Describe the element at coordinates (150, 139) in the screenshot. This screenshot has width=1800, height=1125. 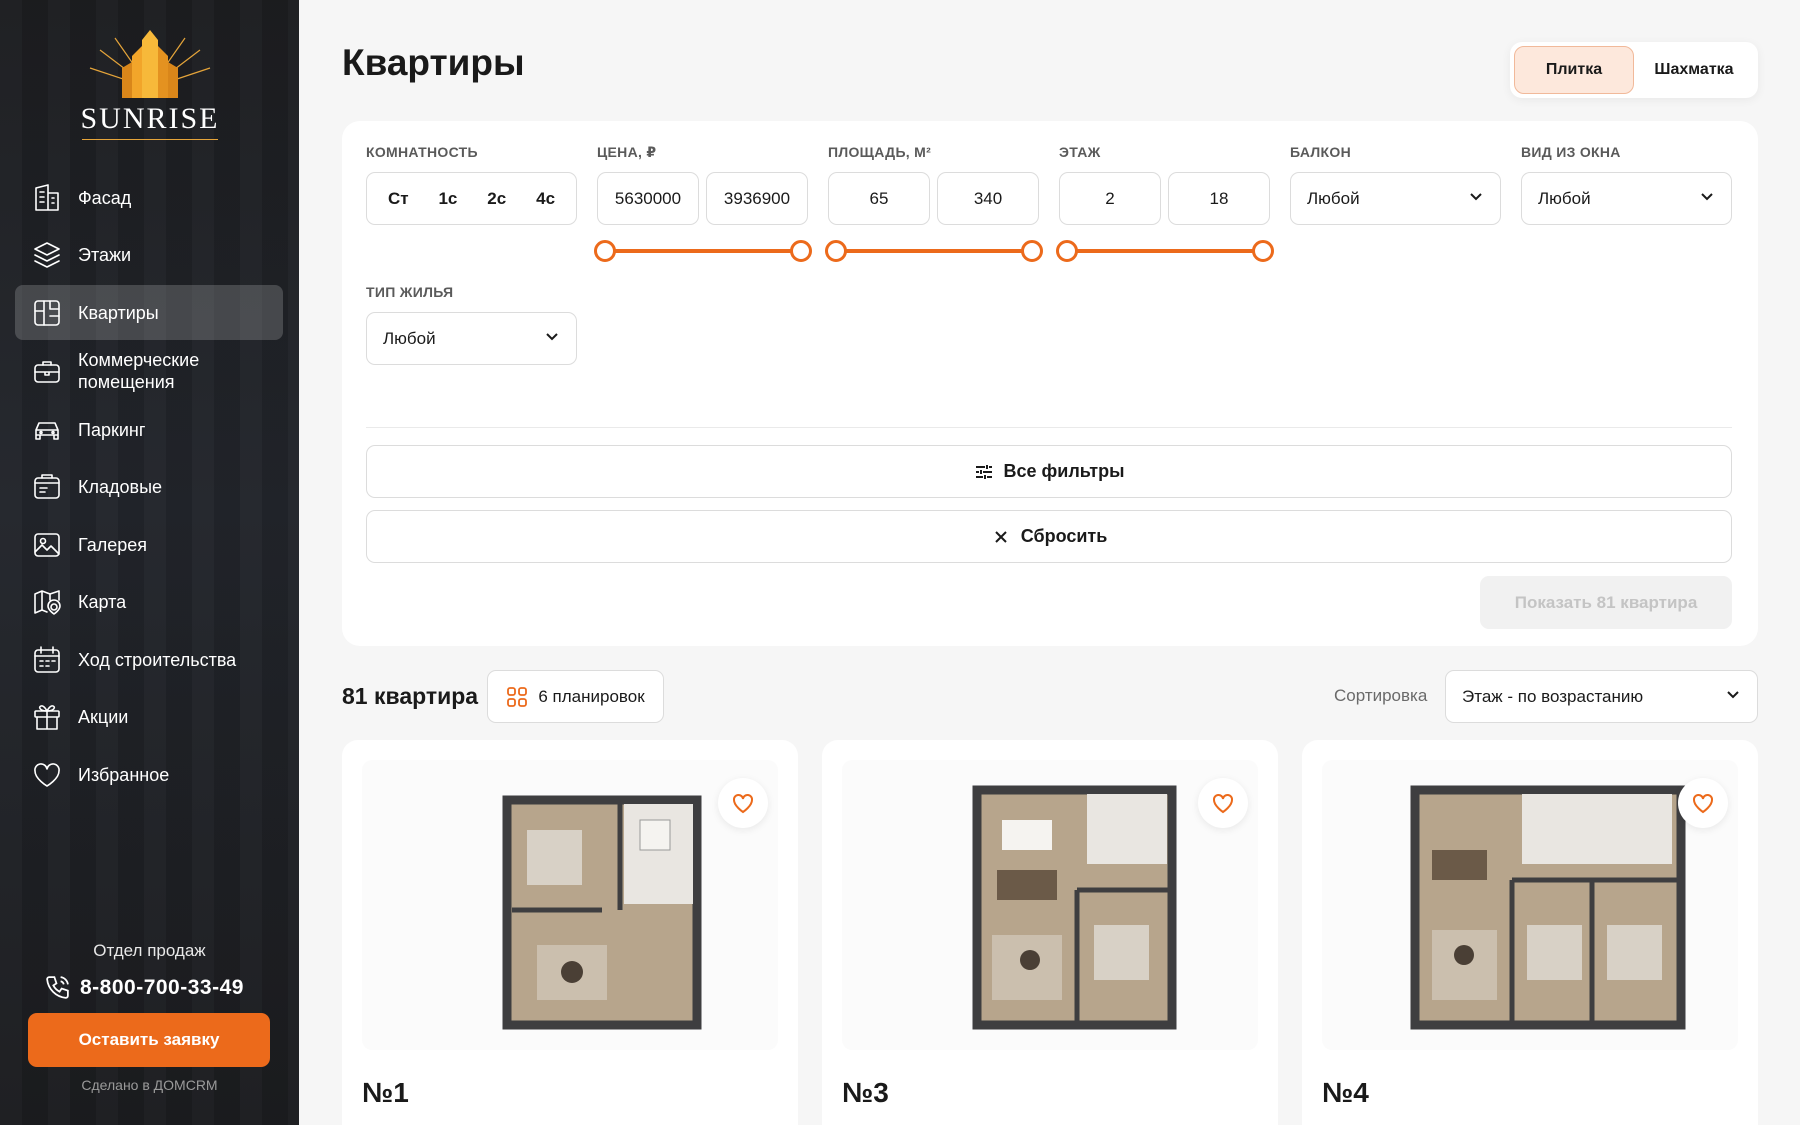
I see `logo-divider` at that location.